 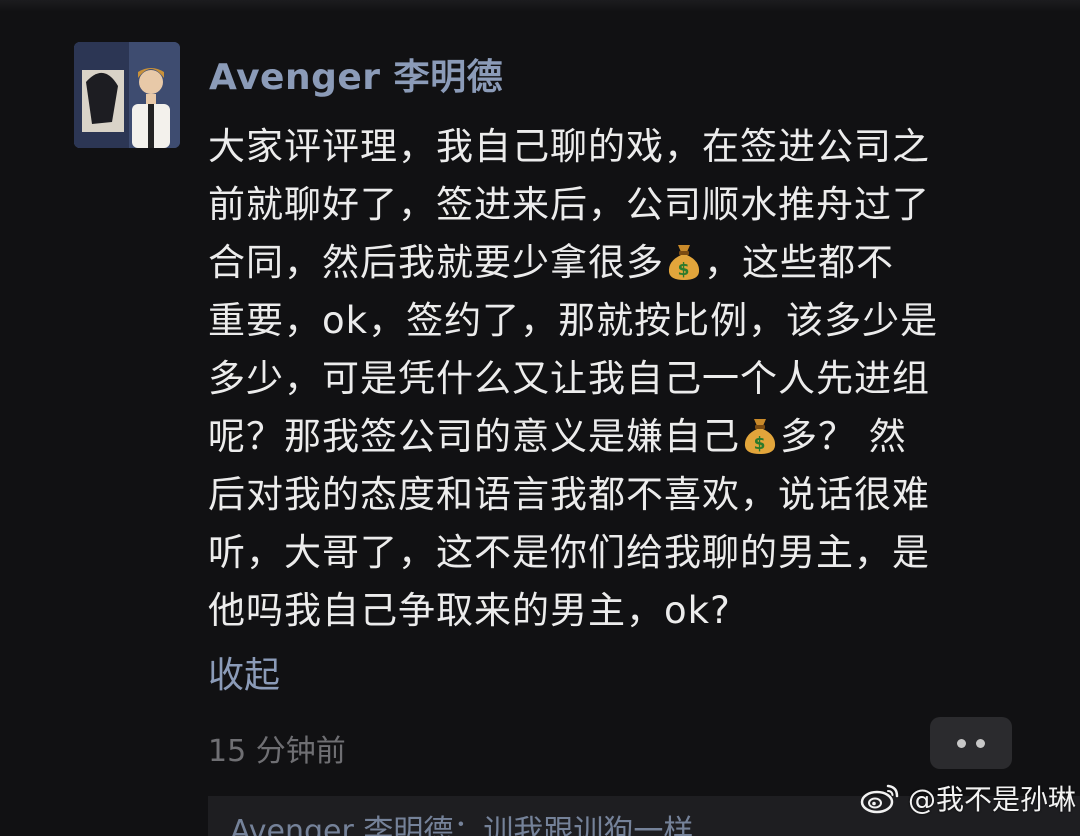 I want to click on weibo-watermark: @我不是孙琳, so click(x=968, y=798).